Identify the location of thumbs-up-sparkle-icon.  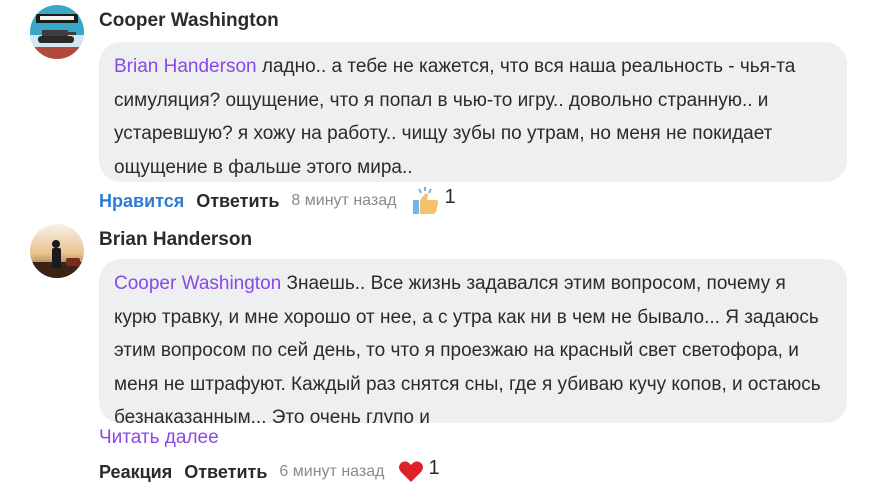
(425, 201).